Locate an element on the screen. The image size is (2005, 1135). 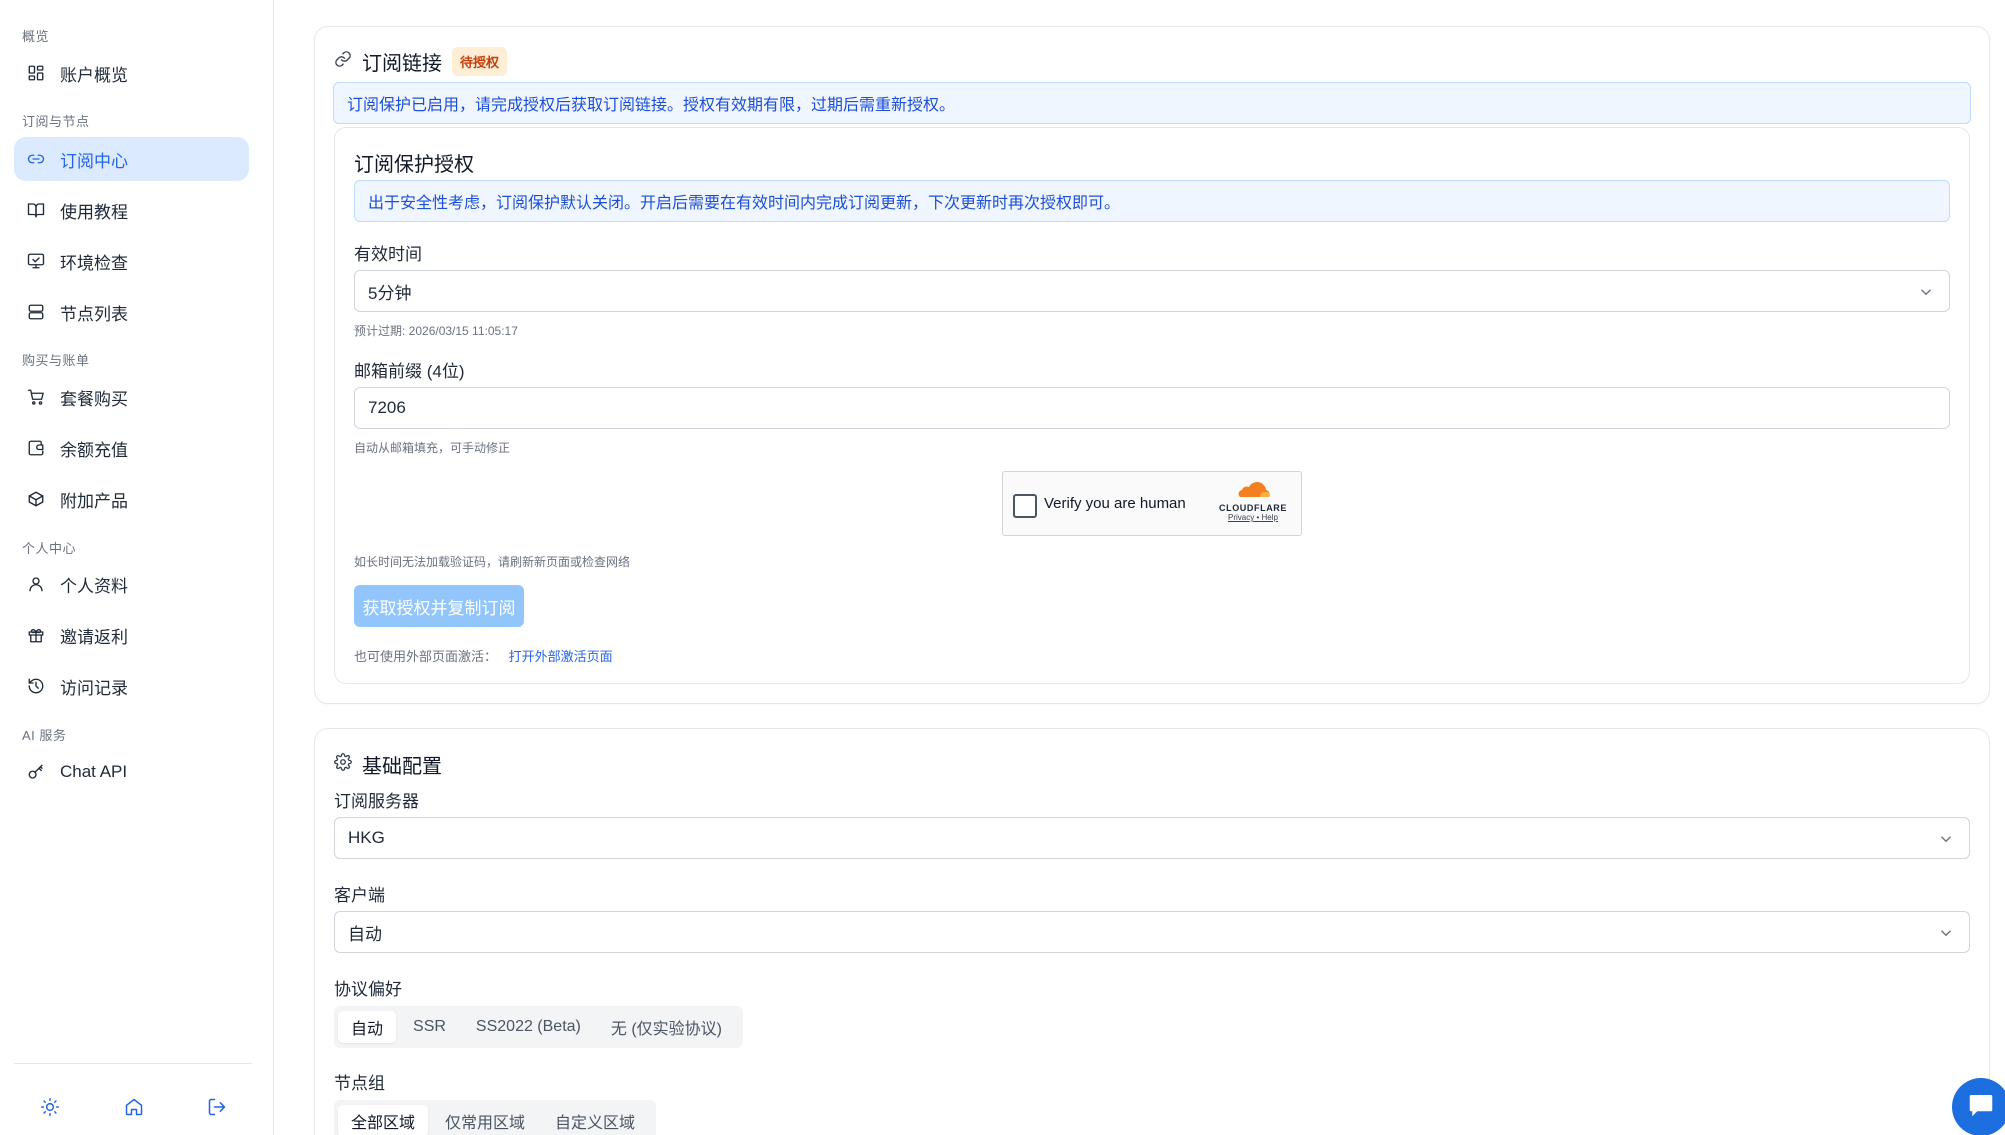
book-icon is located at coordinates (36, 210).